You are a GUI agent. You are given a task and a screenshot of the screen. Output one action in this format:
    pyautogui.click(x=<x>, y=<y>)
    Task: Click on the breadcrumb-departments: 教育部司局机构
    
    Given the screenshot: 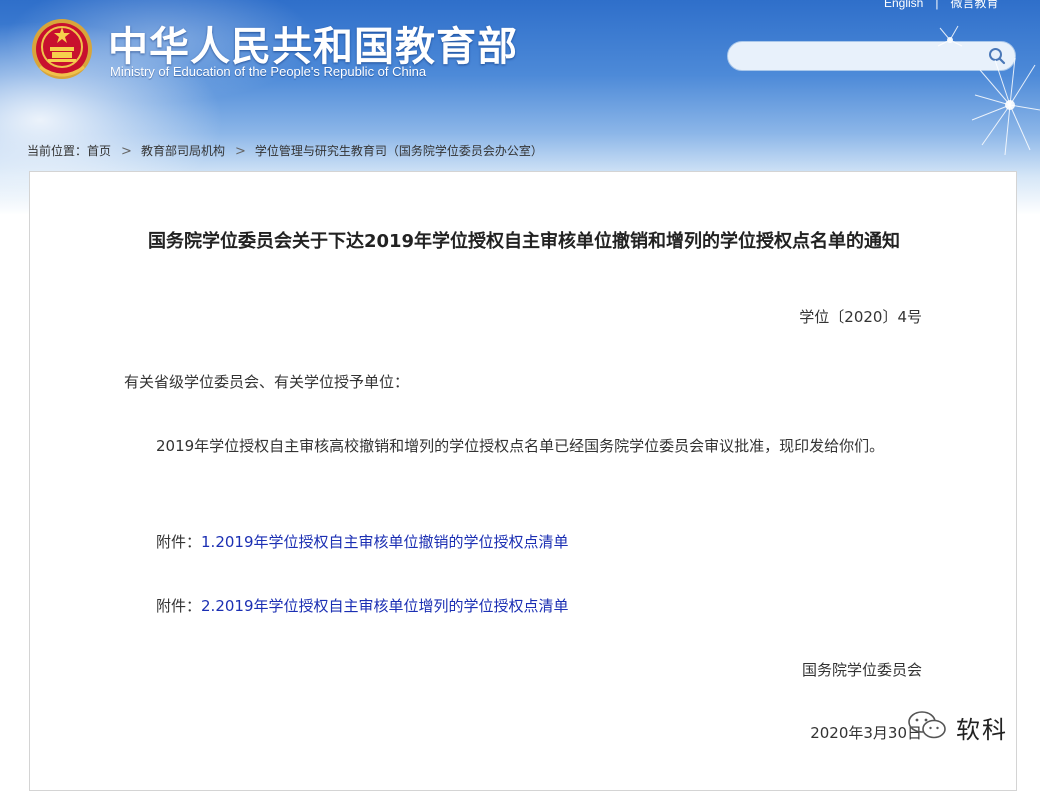 What is the action you would take?
    pyautogui.click(x=183, y=151)
    